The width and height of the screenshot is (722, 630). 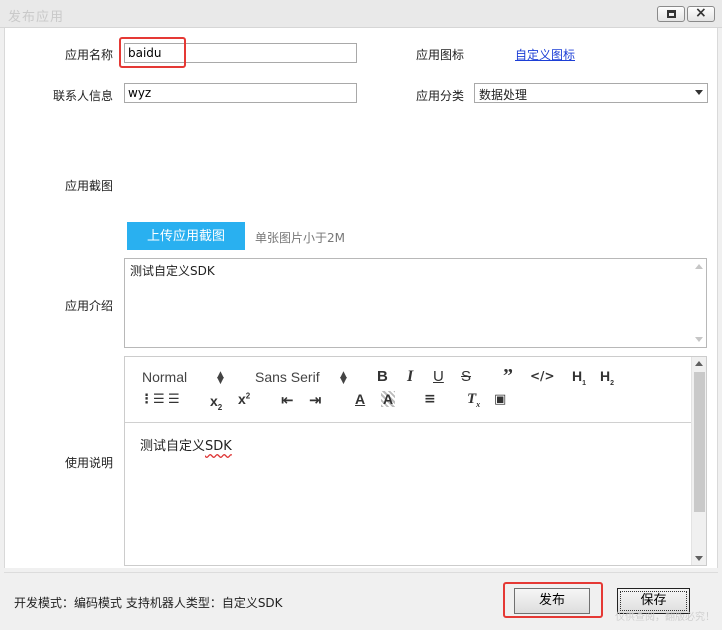 I want to click on usage-content-prefix: 测试自定义, so click(x=173, y=446).